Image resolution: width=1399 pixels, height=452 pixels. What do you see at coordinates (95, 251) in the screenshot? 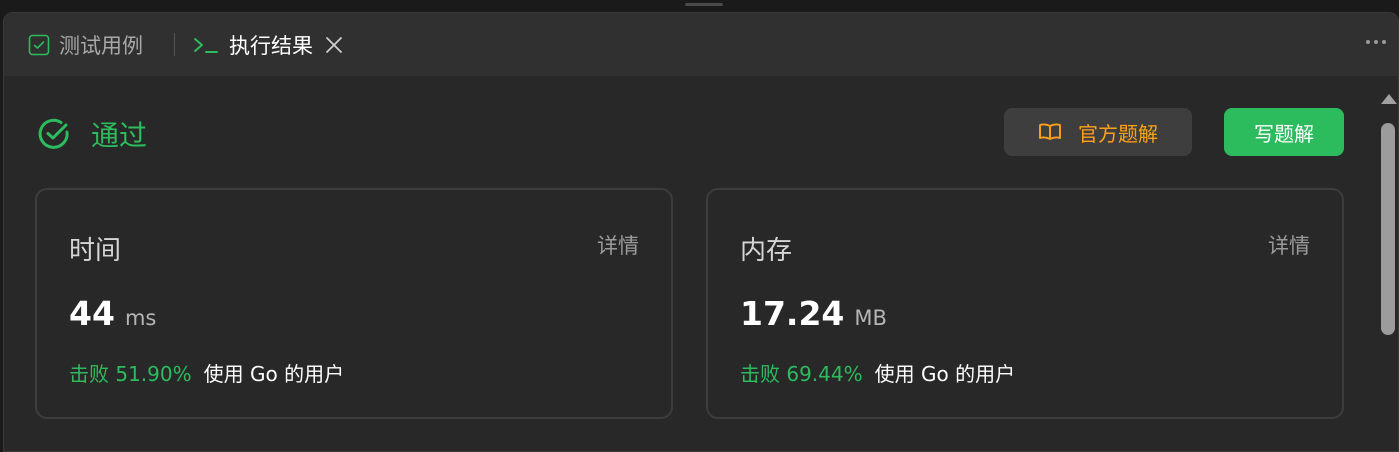
I see `runtime-title: 时间` at bounding box center [95, 251].